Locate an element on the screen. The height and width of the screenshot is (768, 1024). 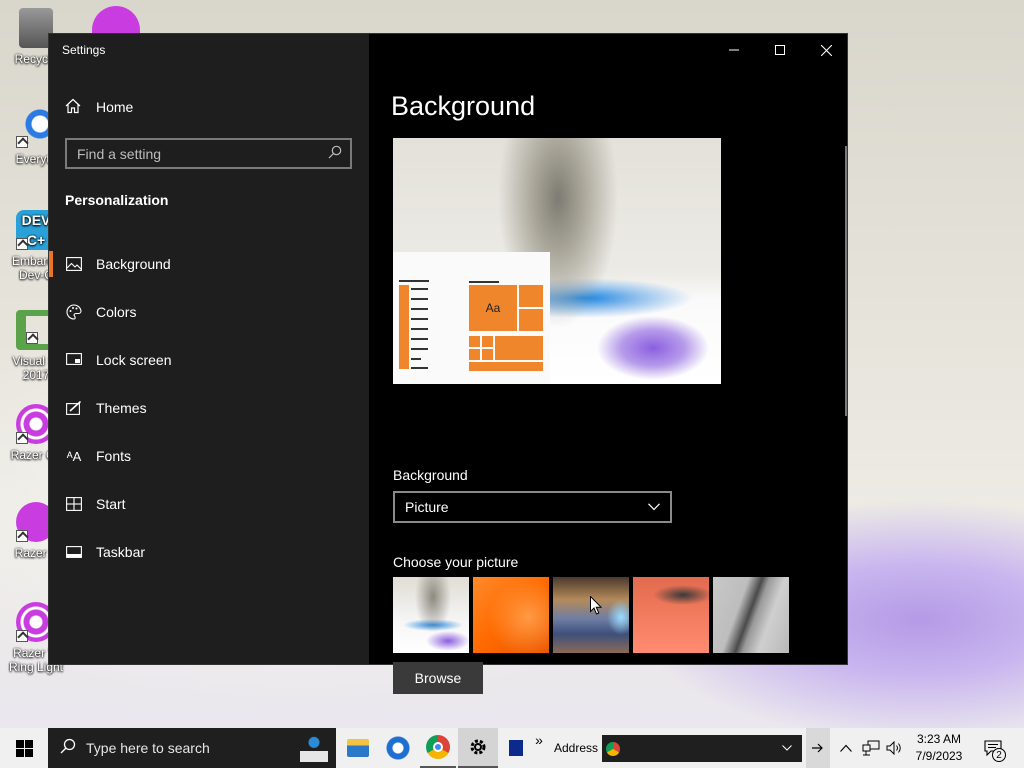
taskbar-search-box: Type here to search is located at coordinates (192, 748).